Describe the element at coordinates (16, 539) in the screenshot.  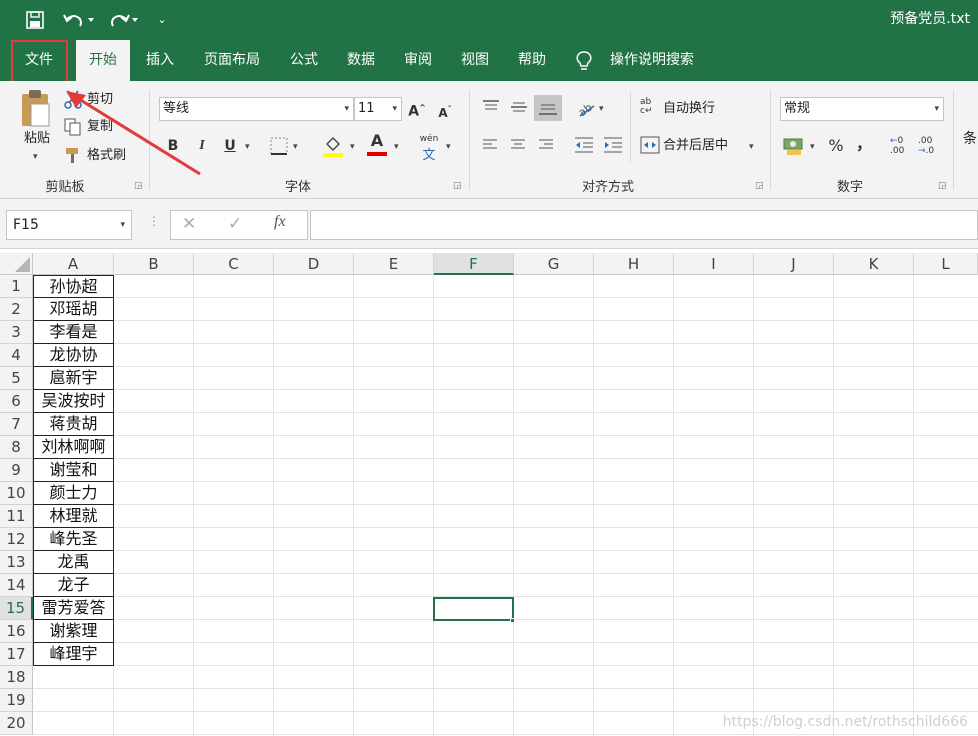
I see `row-header-12: 12` at that location.